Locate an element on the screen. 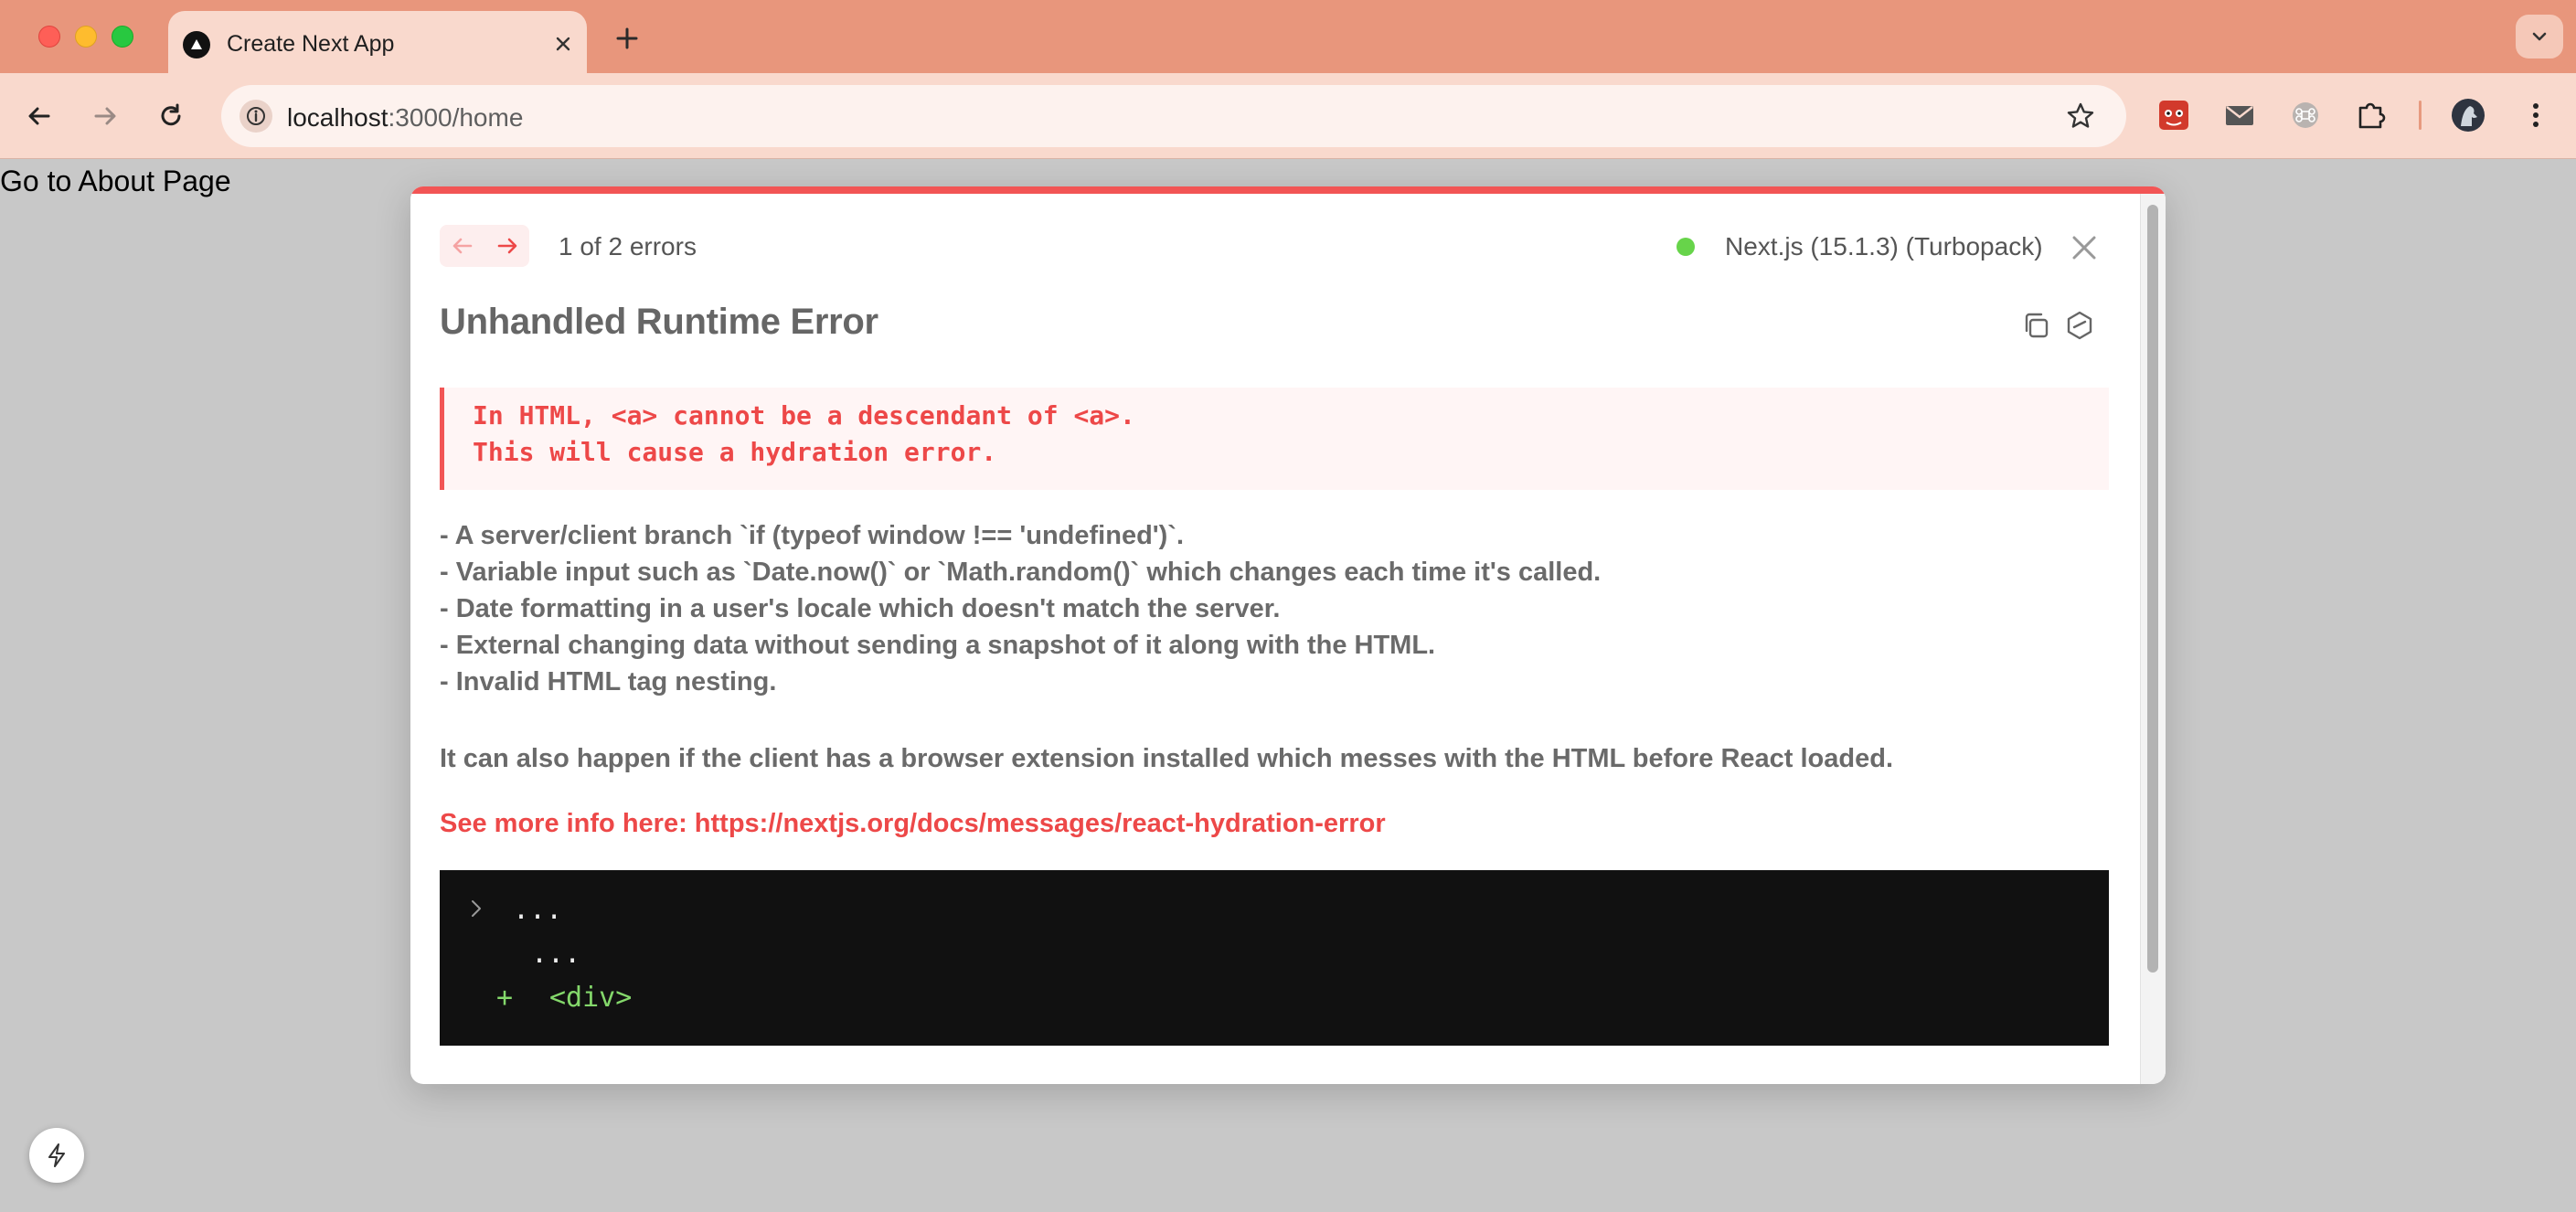  tab-search-button is located at coordinates (2539, 36).